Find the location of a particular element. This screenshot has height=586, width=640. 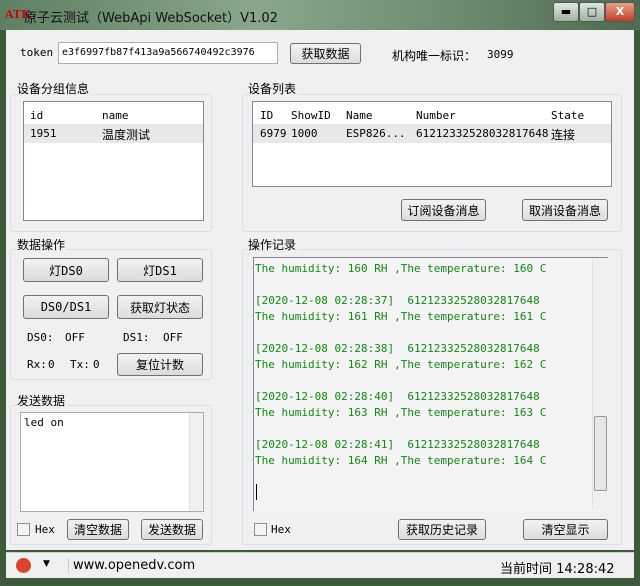

send-data-textarea: led on is located at coordinates (112, 462).